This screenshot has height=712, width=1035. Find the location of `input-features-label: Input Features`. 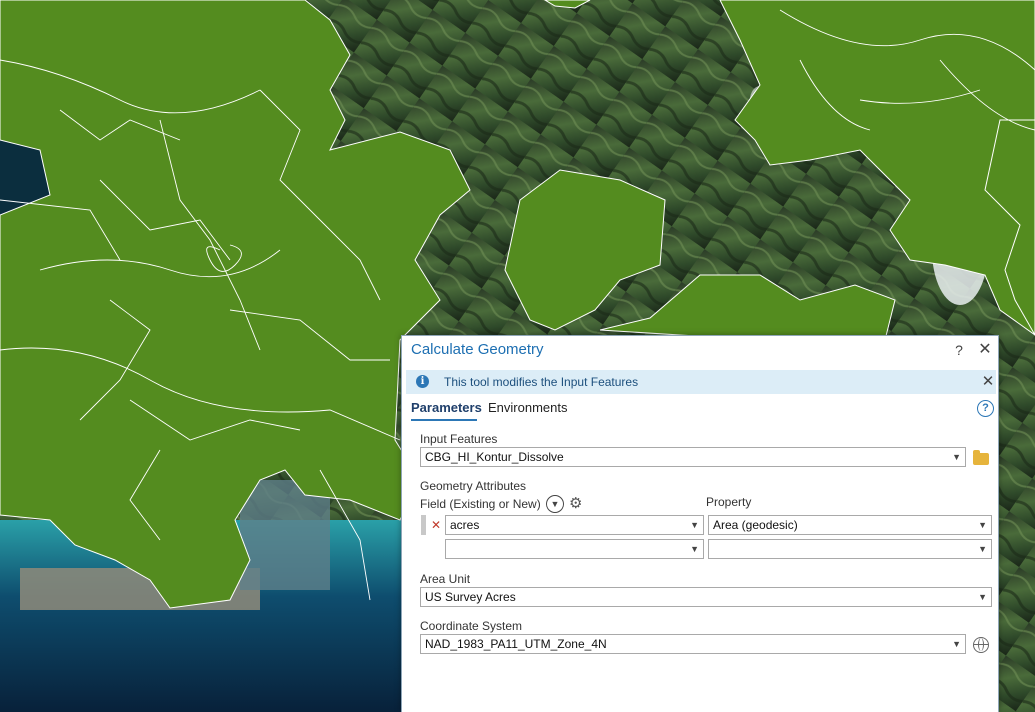

input-features-label: Input Features is located at coordinates (459, 439).